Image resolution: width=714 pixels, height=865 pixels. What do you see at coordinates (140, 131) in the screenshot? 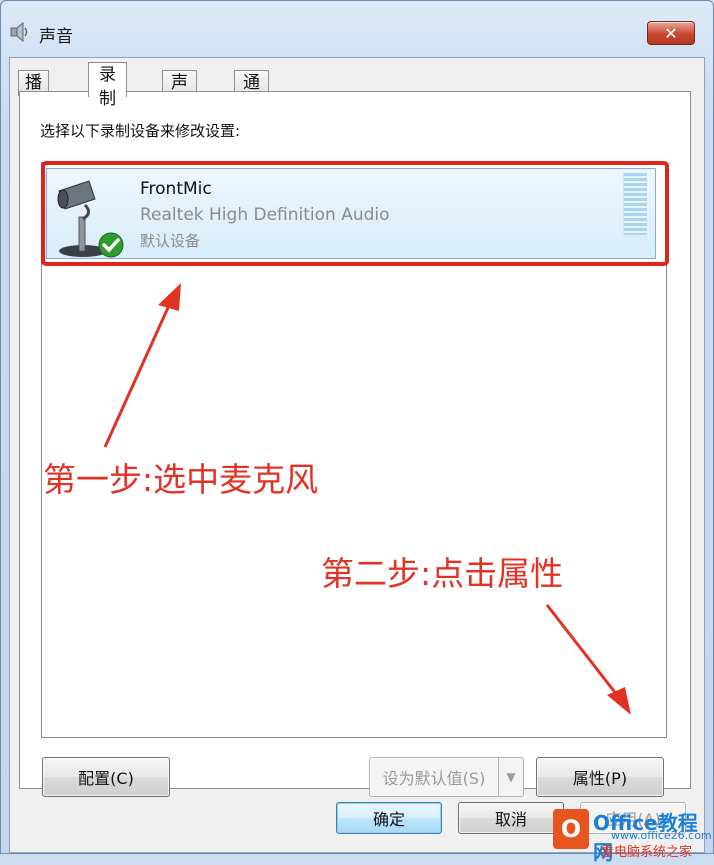
I see `instruction-text: 选择以下录制设备来修改设置:` at bounding box center [140, 131].